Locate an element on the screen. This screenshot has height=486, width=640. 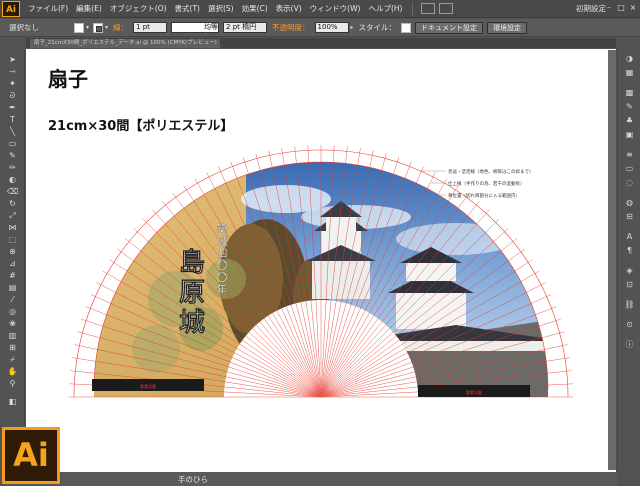
blob-brush-tool-icon: ◐ is located at coordinates (12, 180).